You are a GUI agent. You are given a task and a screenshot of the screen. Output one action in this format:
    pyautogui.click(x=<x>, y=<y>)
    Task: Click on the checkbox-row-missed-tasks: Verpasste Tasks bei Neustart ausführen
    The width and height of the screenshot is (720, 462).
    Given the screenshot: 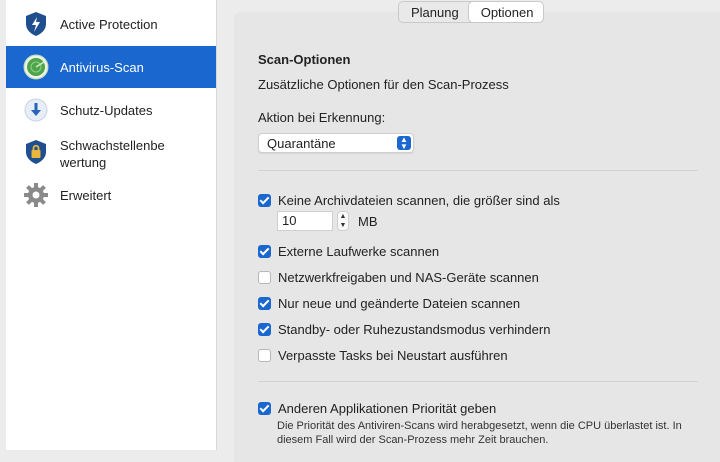 What is the action you would take?
    pyautogui.click(x=383, y=355)
    